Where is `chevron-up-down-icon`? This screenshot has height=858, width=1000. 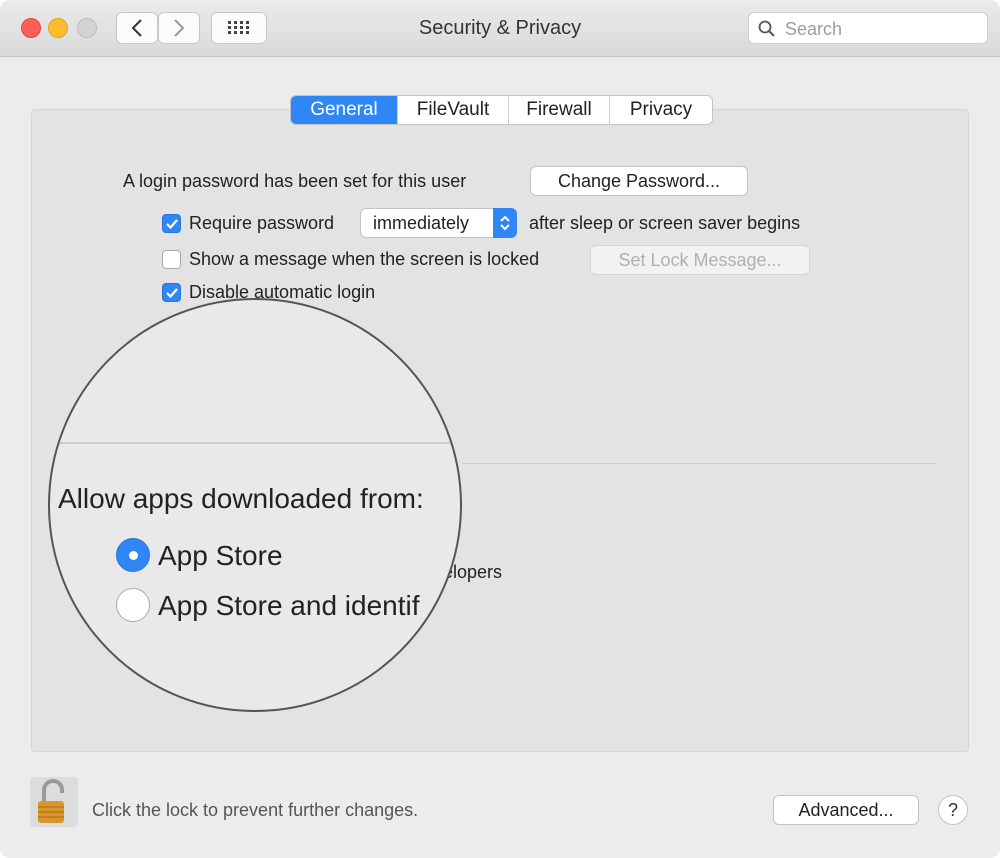 chevron-up-down-icon is located at coordinates (505, 223).